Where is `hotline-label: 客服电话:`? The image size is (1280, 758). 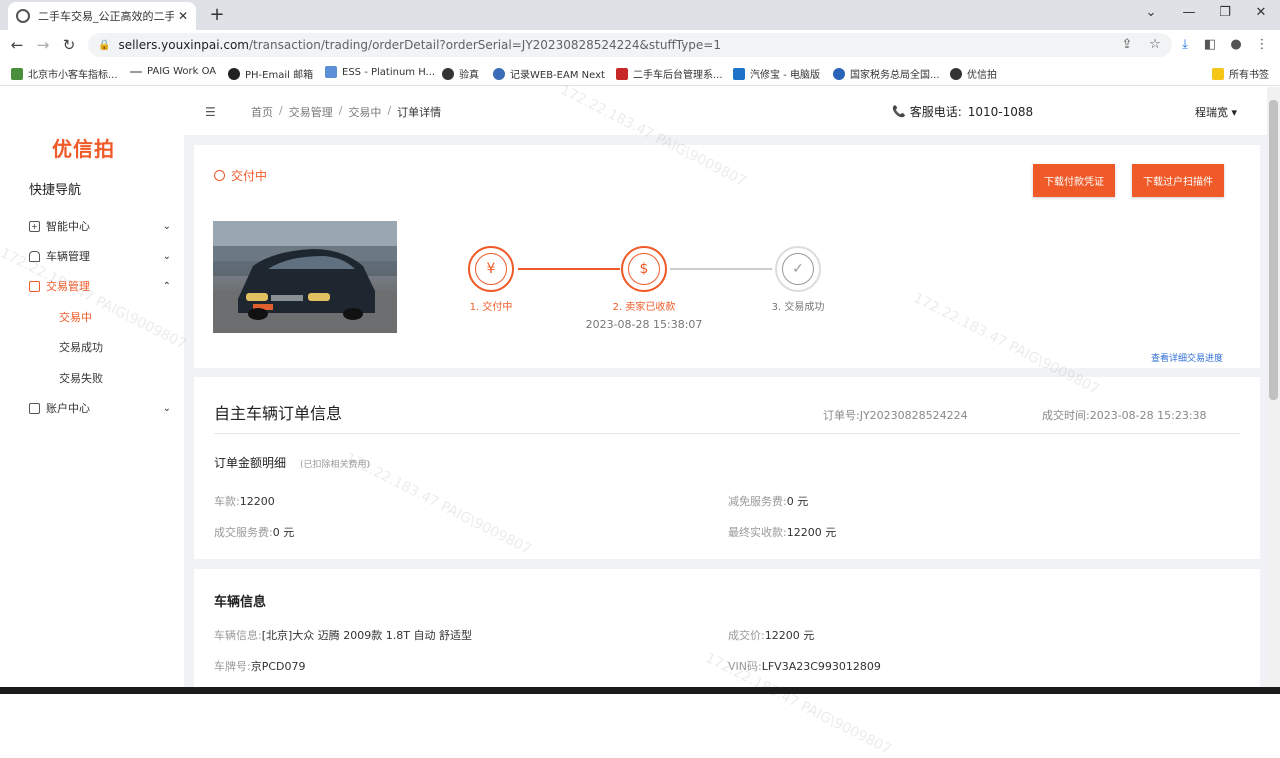 hotline-label: 客服电话: is located at coordinates (935, 112).